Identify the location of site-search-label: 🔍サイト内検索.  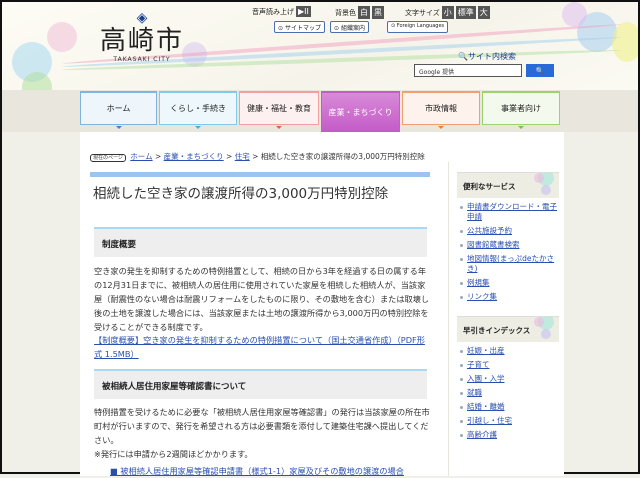
(487, 56).